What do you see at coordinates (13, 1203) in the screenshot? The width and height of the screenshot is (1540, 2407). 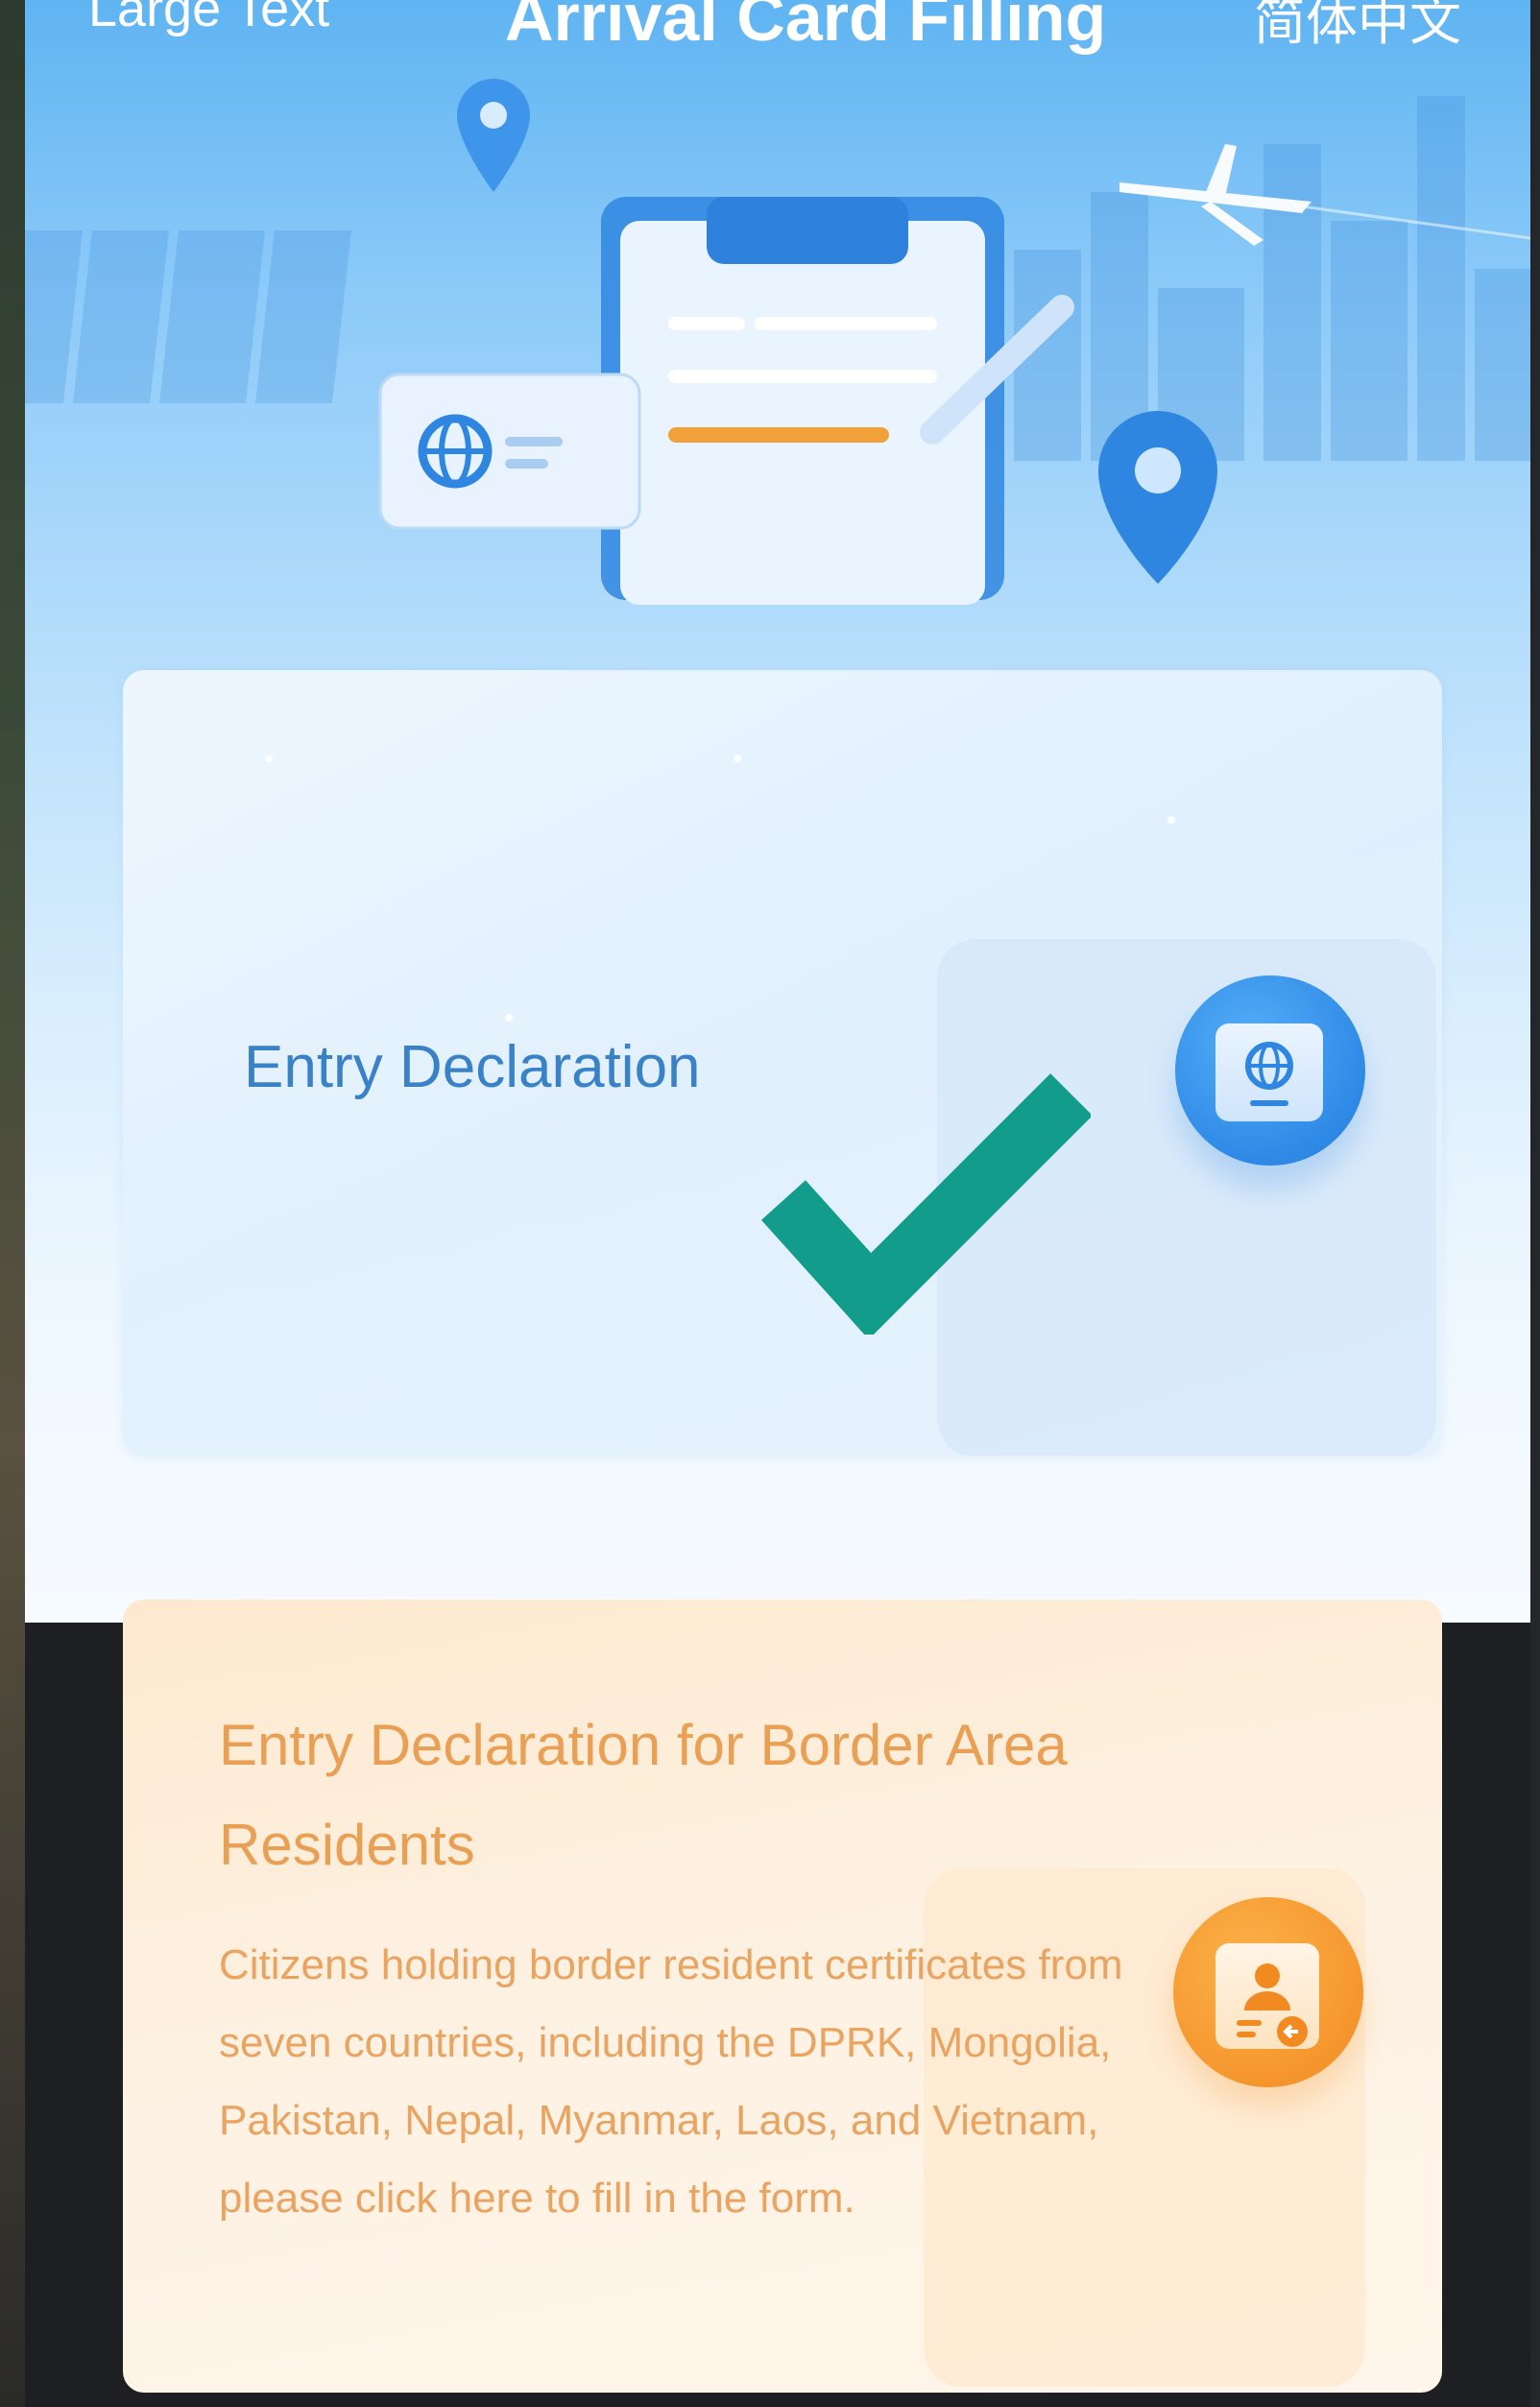 I see `background-photo-edge` at bounding box center [13, 1203].